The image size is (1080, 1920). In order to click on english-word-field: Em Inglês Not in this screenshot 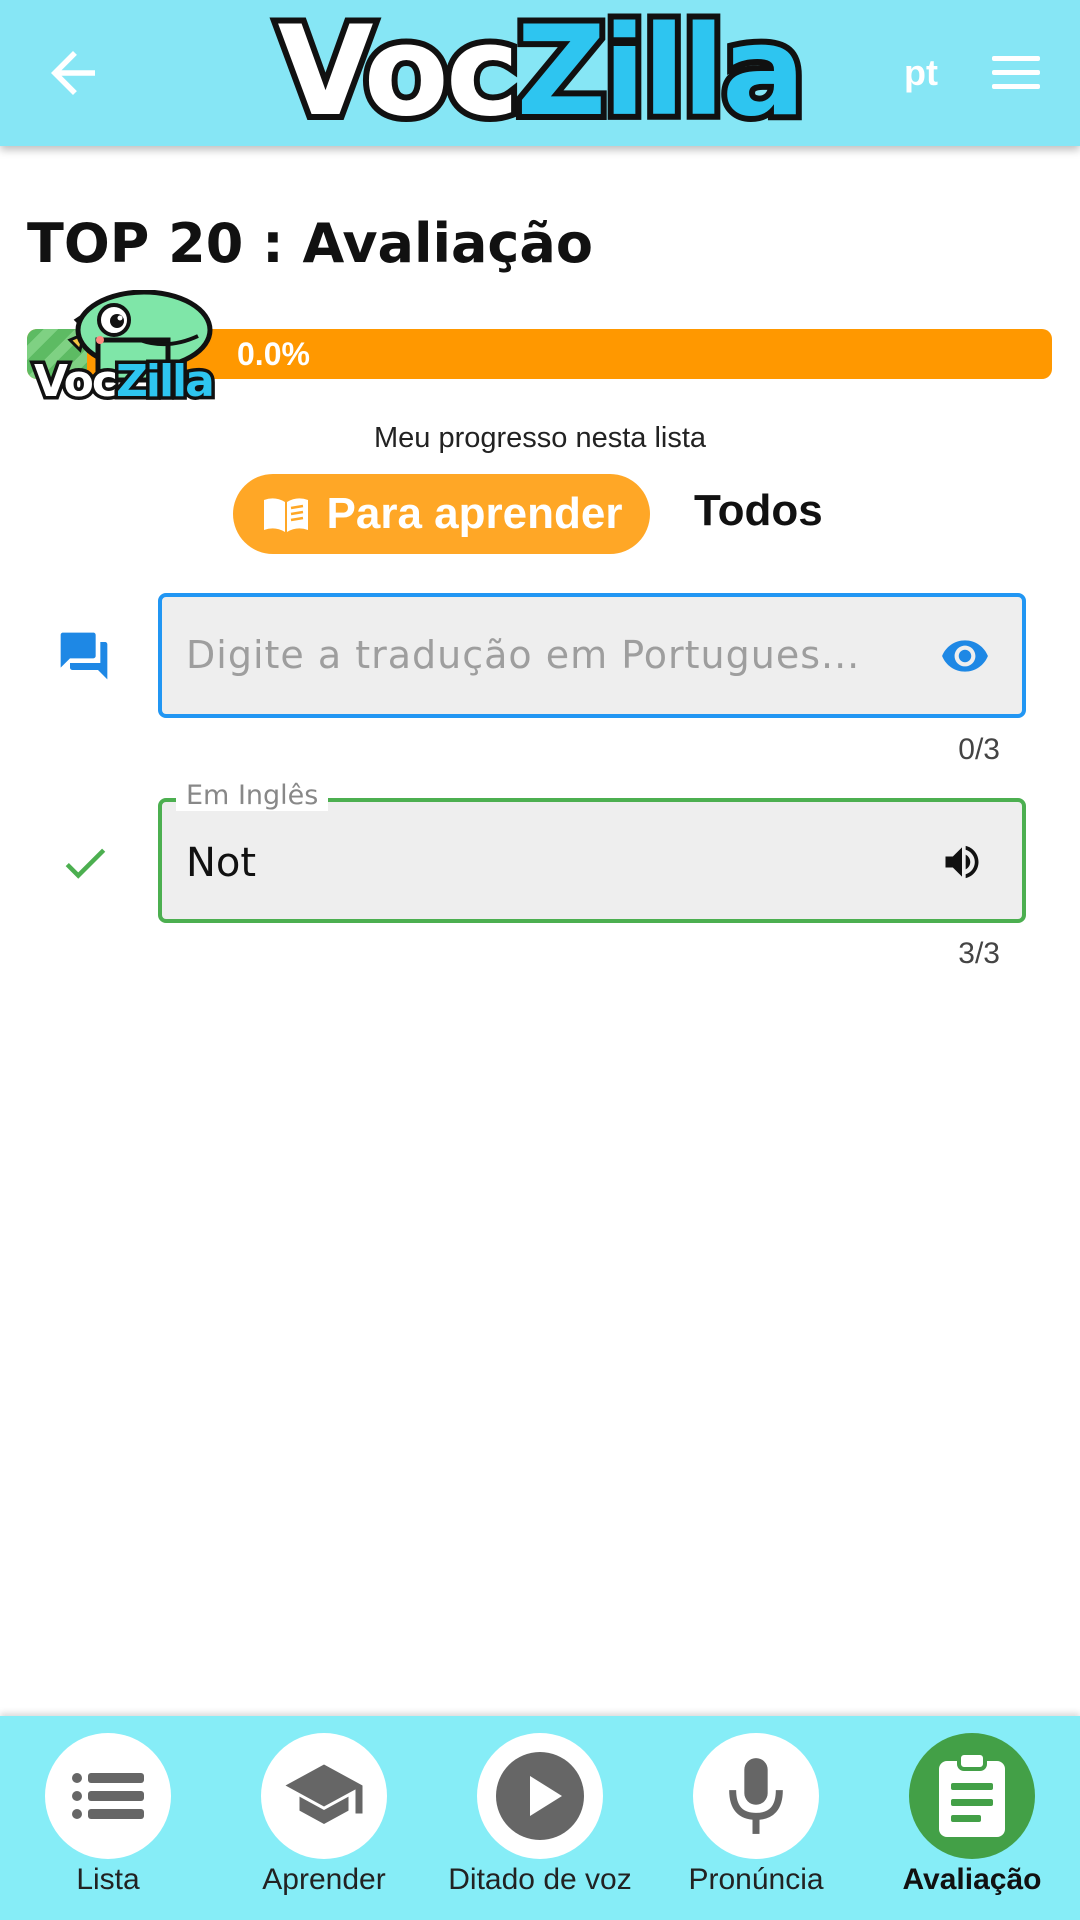, I will do `click(592, 851)`.